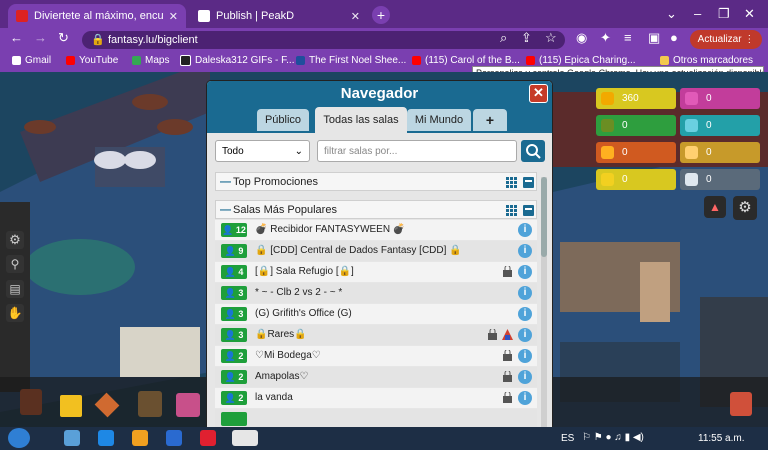 The width and height of the screenshot is (768, 450). I want to click on close-window-icon: ✕, so click(749, 14).